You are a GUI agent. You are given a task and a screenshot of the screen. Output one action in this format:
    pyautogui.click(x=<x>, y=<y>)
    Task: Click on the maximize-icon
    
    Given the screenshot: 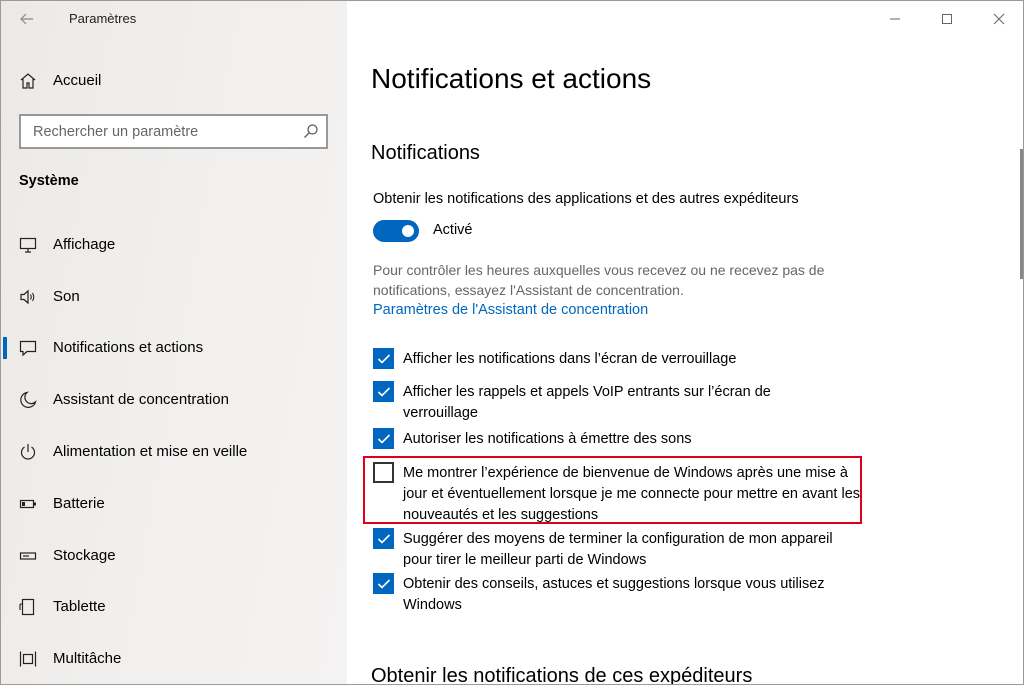 What is the action you would take?
    pyautogui.click(x=947, y=19)
    